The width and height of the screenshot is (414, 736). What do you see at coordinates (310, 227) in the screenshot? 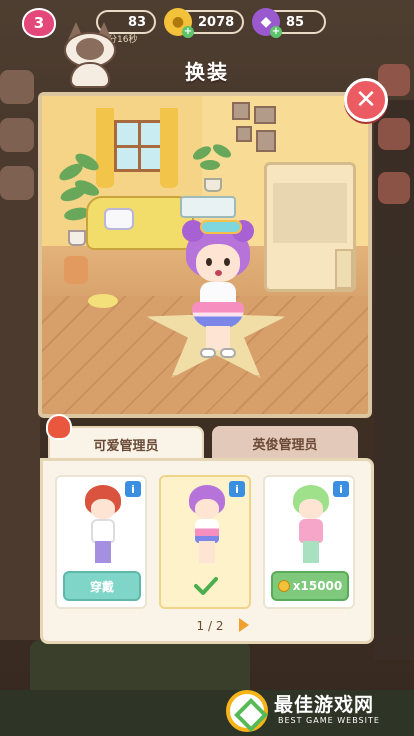
I see `wardrobe` at bounding box center [310, 227].